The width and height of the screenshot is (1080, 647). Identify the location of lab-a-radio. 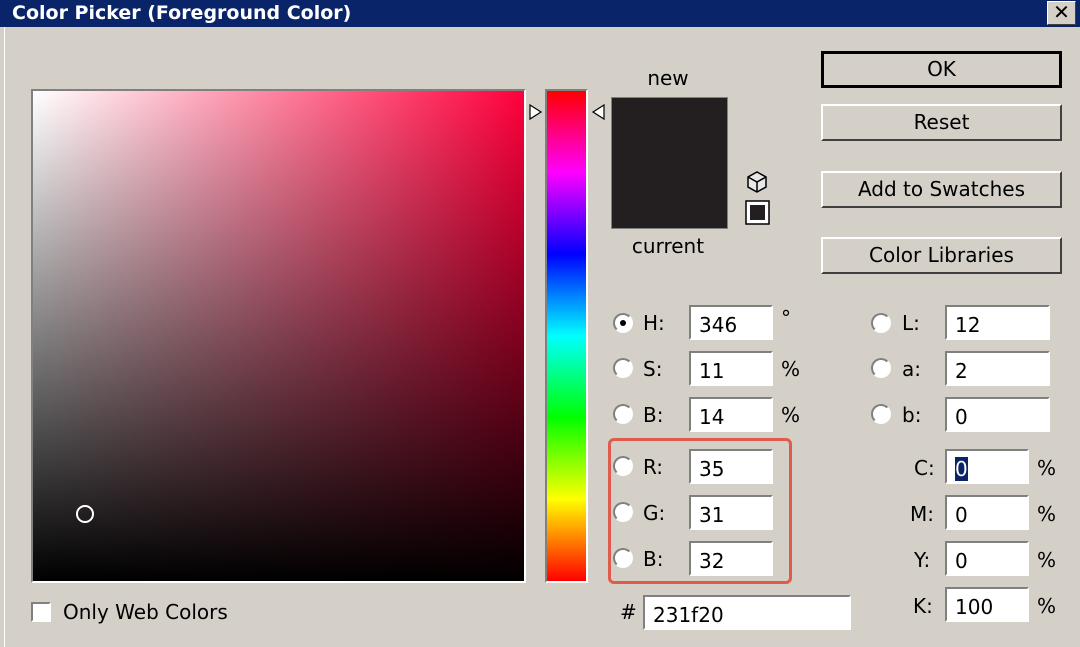
(881, 368).